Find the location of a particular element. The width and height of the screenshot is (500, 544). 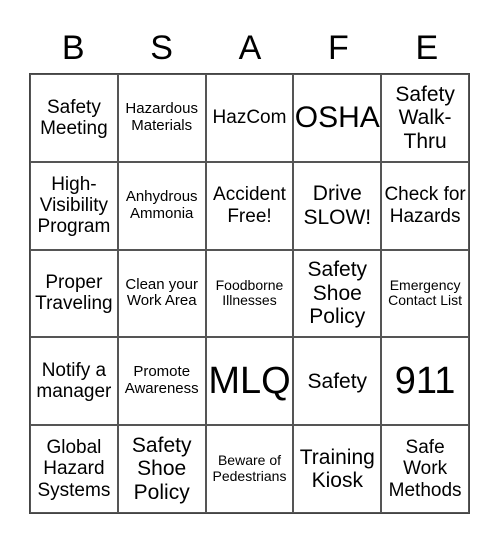

bingo-cell: Anhydrous Ammonia is located at coordinates (161, 205).